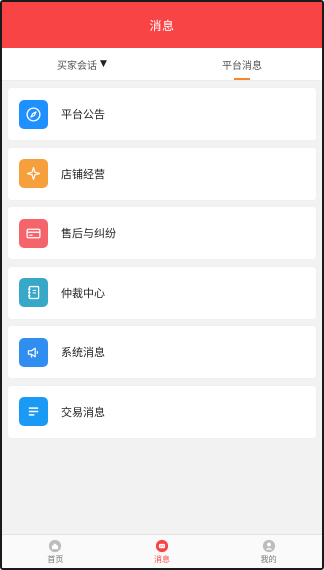 Image resolution: width=324 pixels, height=570 pixels. I want to click on bottom-tab-bar: 首页 消息 我的, so click(162, 551).